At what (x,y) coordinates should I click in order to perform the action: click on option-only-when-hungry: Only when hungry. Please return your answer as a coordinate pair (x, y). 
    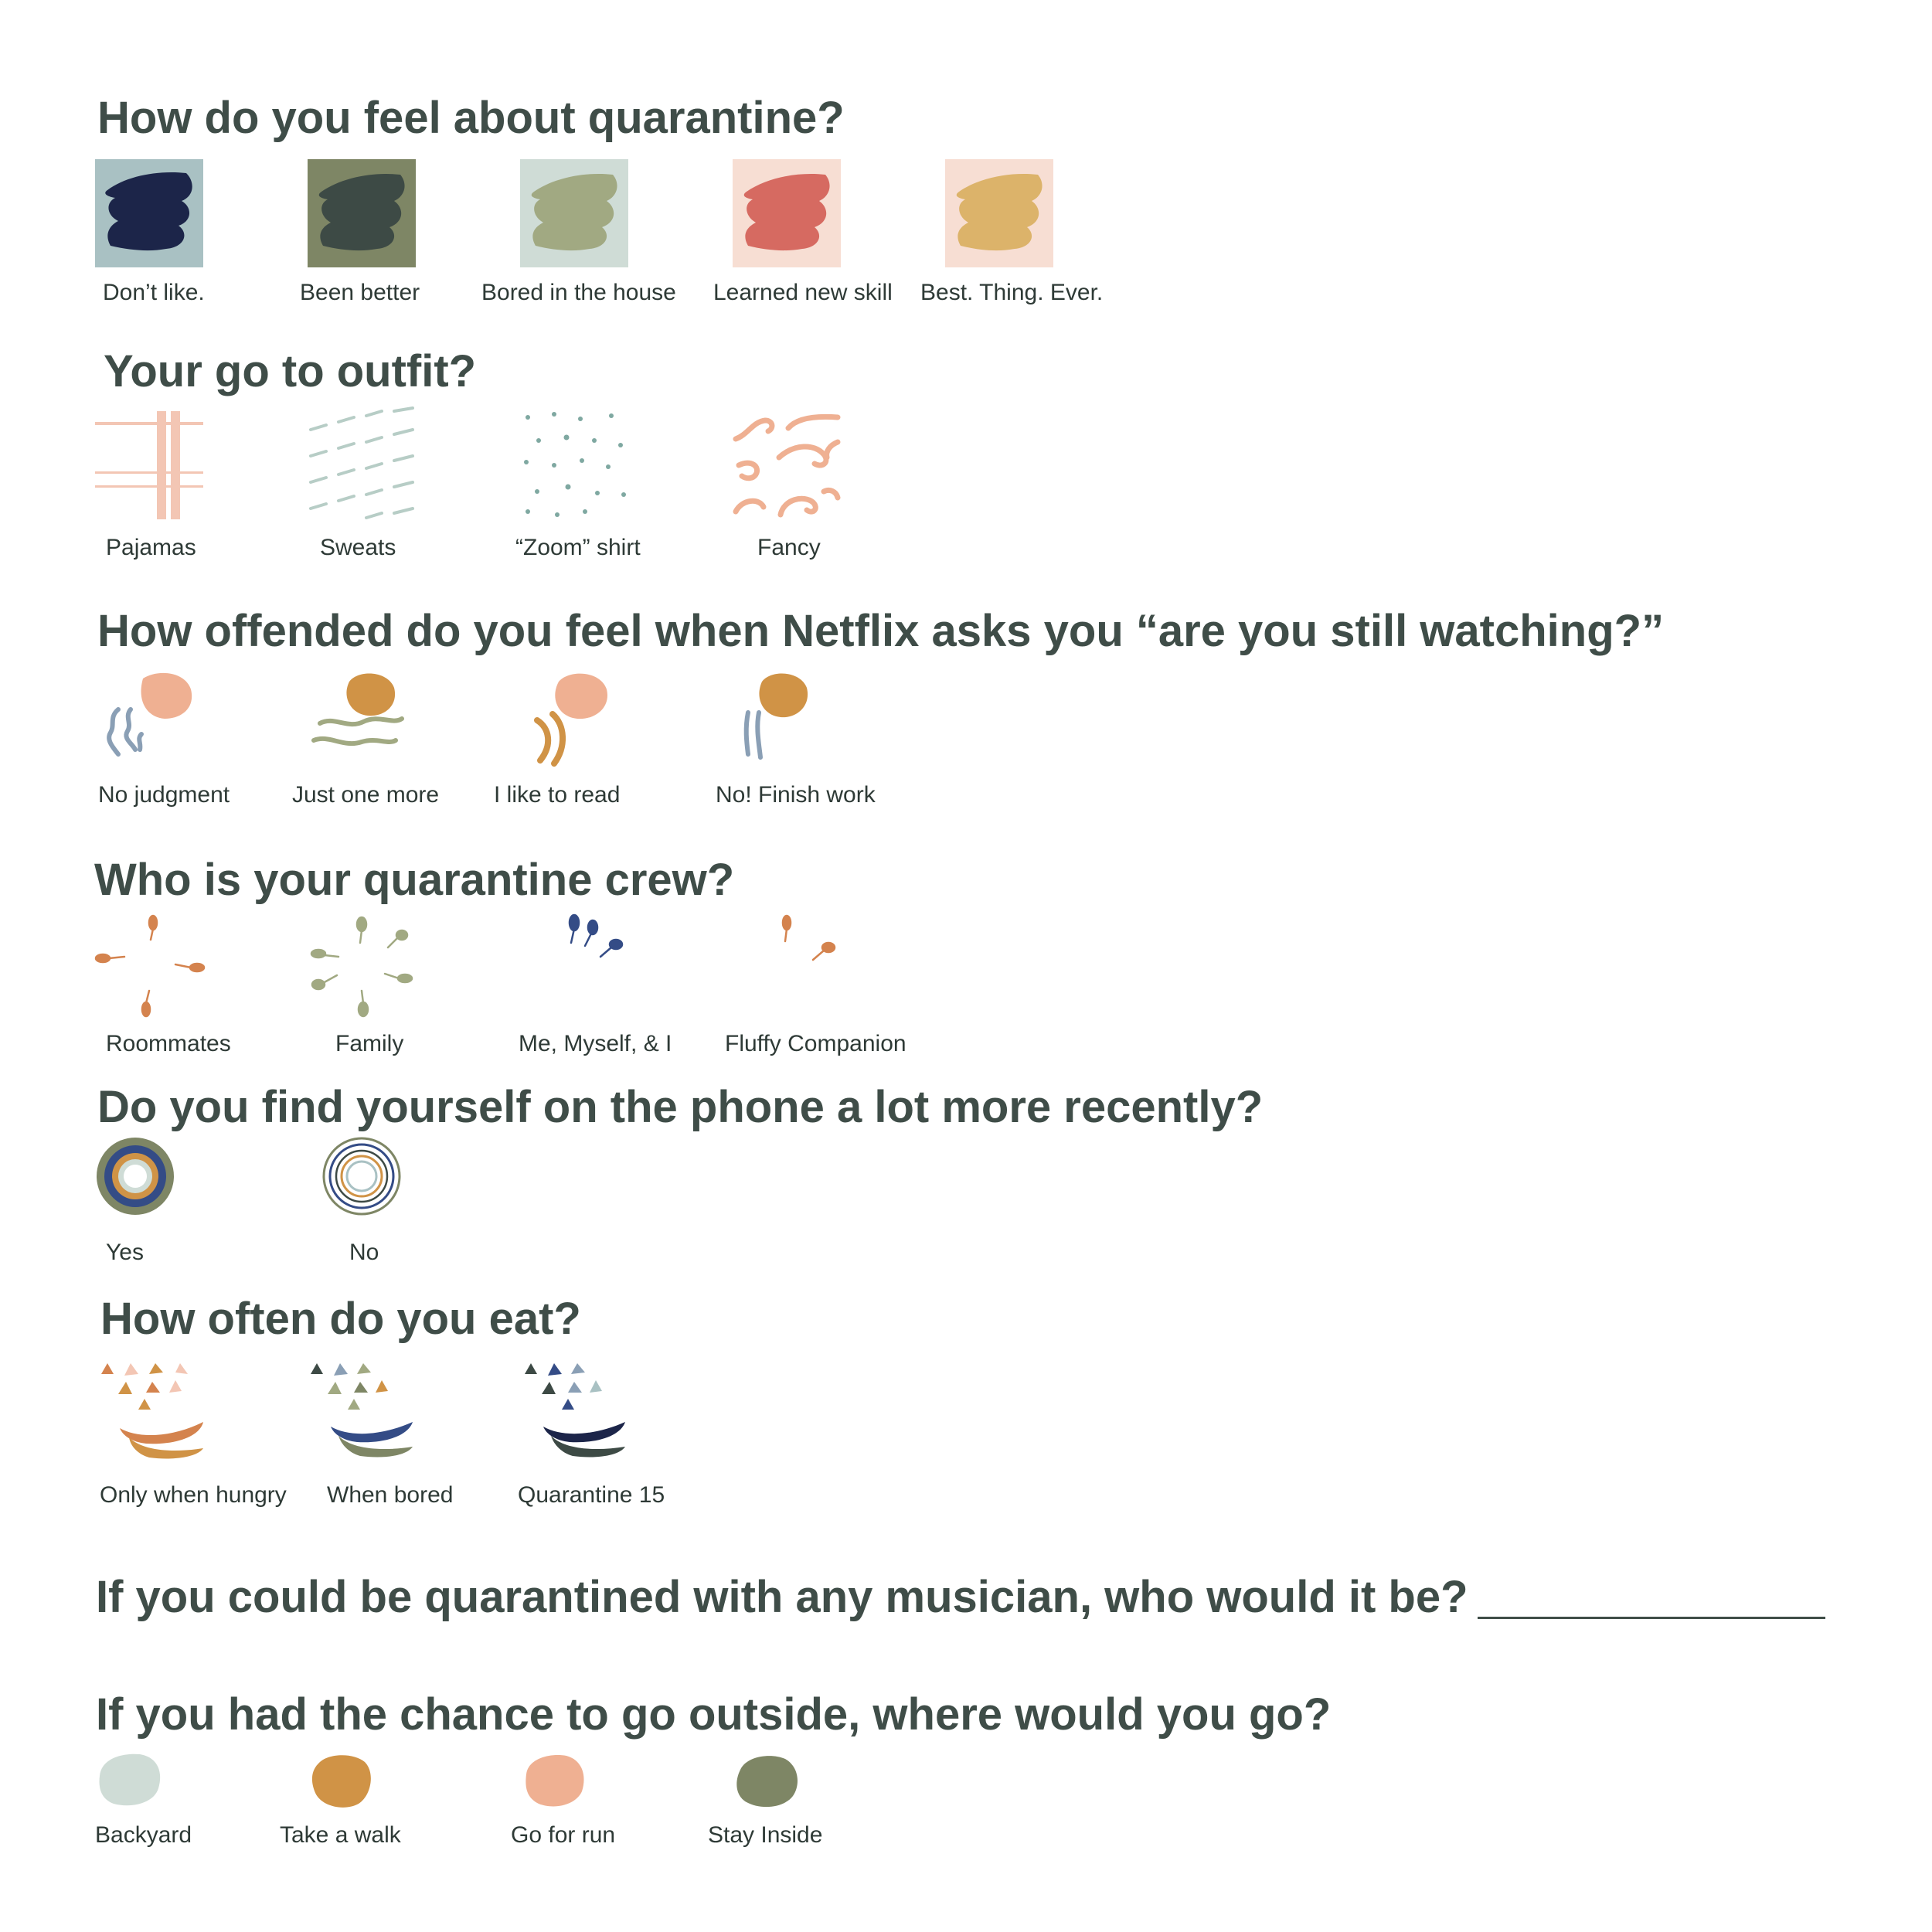
    Looking at the image, I should click on (196, 1436).